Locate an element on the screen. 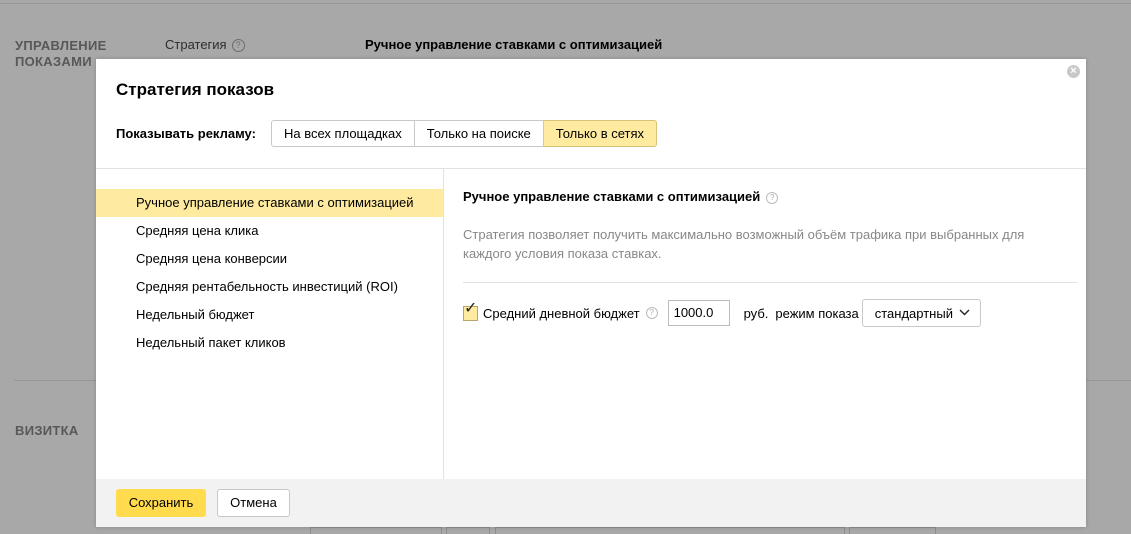 The height and width of the screenshot is (534, 1131). section-label-business-card: ВИЗИТКА is located at coordinates (47, 430).